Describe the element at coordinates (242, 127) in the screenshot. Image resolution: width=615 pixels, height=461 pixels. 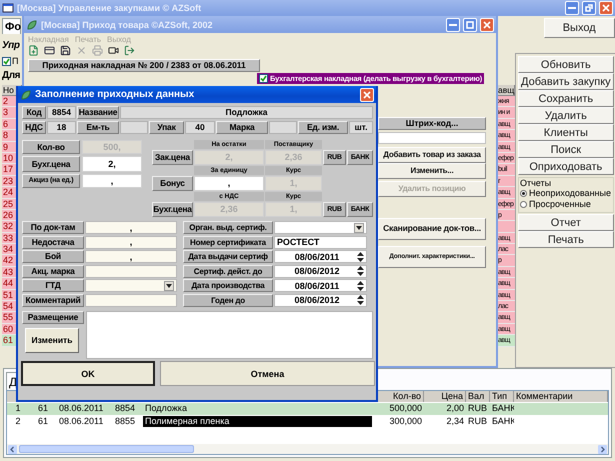
I see `field-label: Марка` at that location.